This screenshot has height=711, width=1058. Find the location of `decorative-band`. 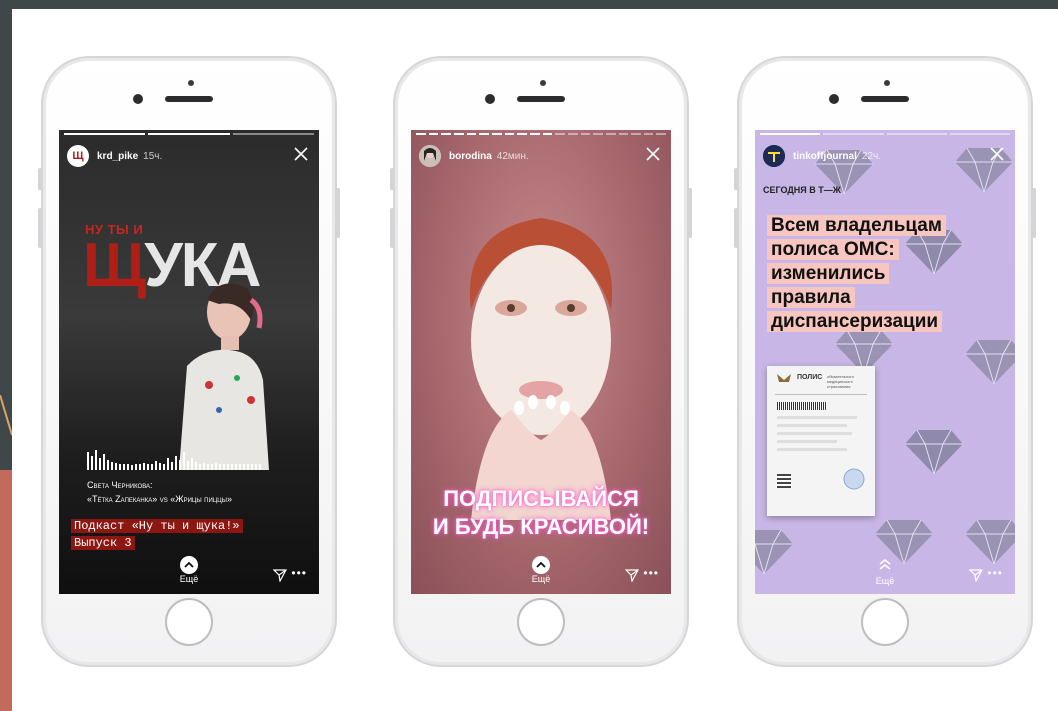

decorative-band is located at coordinates (6, 590).